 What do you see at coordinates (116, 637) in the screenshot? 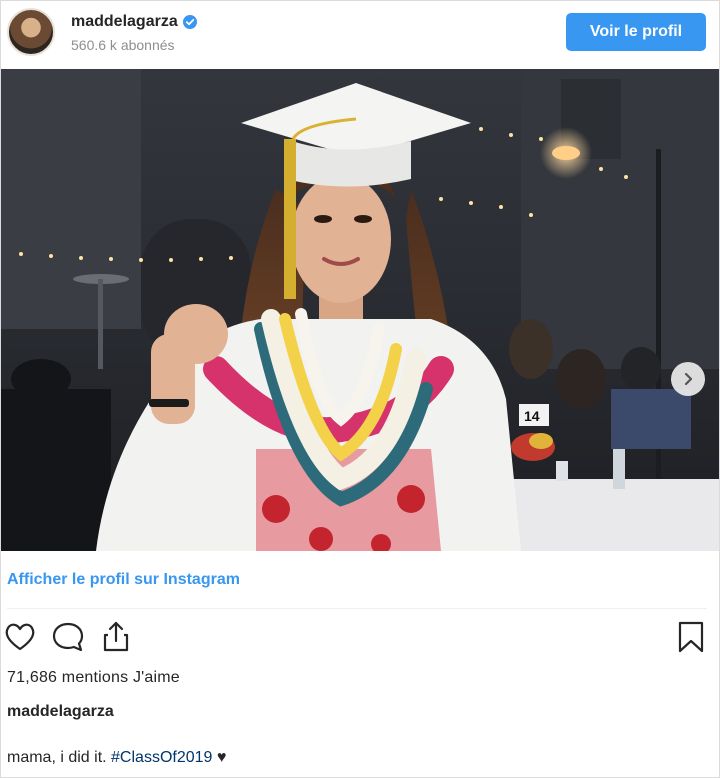
I see `share-icon` at bounding box center [116, 637].